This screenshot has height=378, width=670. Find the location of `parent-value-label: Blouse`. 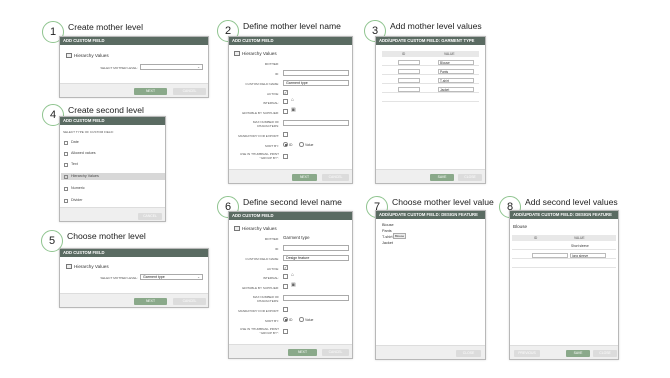

parent-value-label: Blouse is located at coordinates (520, 226).